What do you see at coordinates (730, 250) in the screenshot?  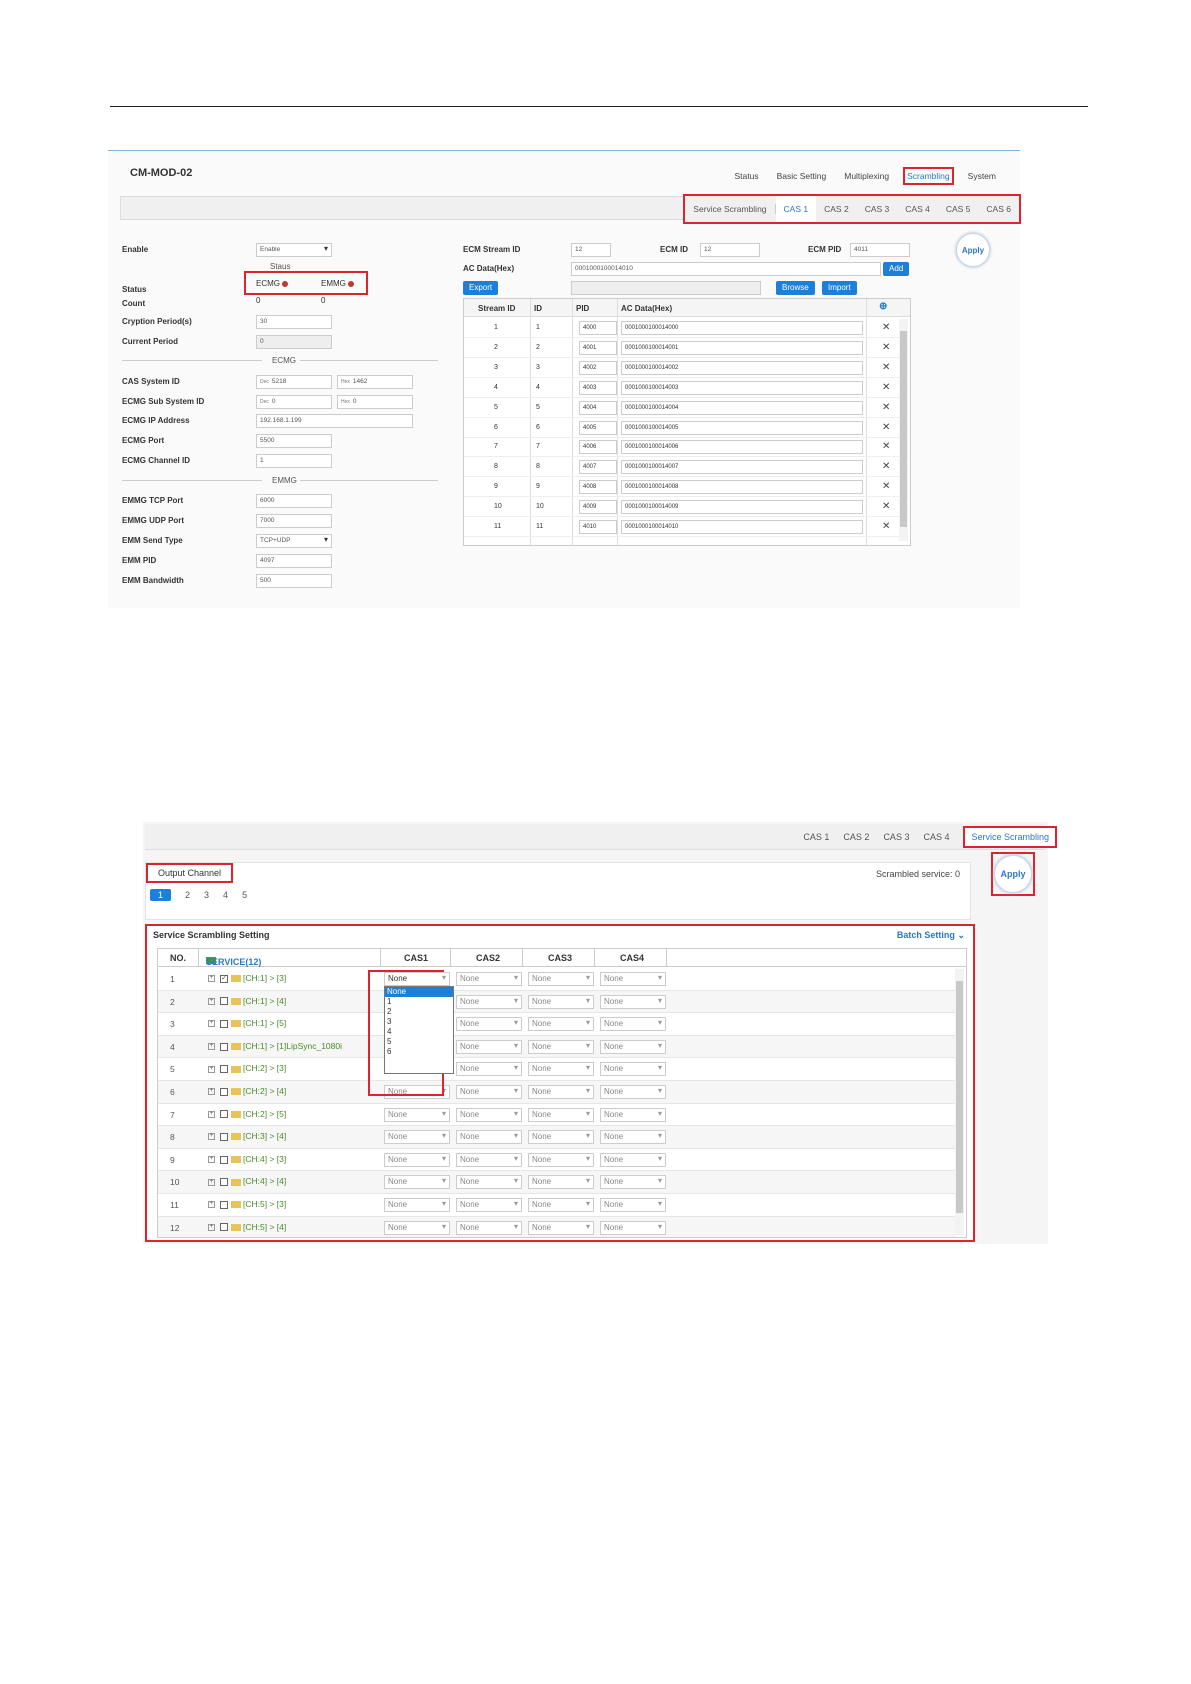 I see `ecm-id-input: 12` at bounding box center [730, 250].